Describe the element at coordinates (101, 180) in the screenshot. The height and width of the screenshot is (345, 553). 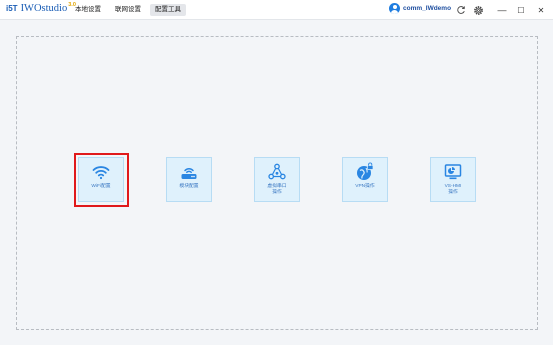
I see `selection-highlight` at that location.